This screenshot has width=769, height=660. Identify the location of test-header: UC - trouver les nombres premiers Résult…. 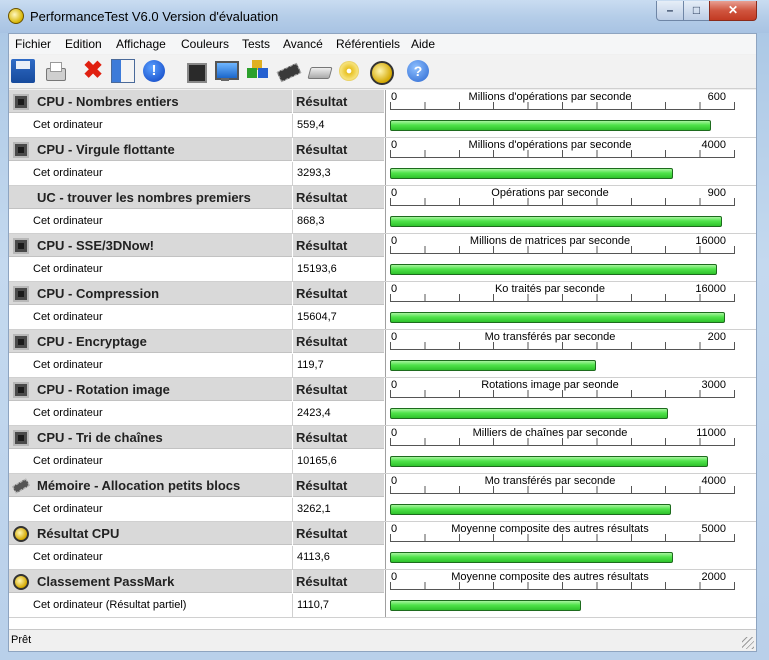
(196, 197).